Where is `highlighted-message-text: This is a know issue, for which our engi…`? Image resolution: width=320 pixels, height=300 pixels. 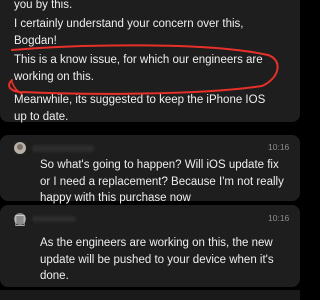 highlighted-message-text: This is a know issue, for which our engi… is located at coordinates (138, 68).